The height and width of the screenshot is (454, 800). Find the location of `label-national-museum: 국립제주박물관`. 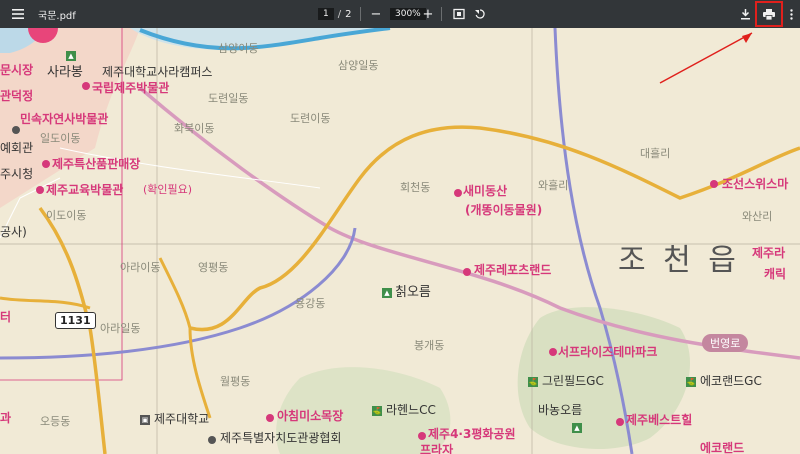

label-national-museum: 국립제주박물관 is located at coordinates (131, 88).